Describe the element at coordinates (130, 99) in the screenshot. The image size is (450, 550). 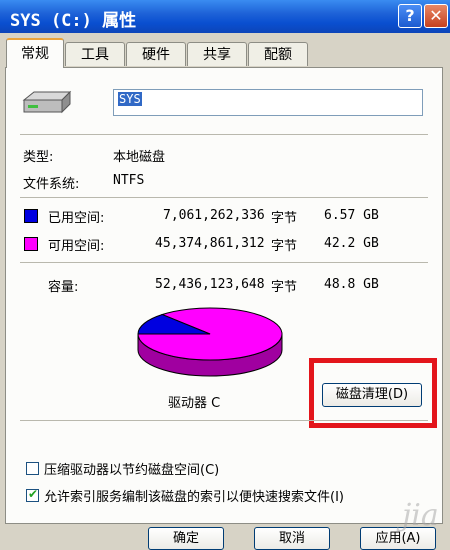
I see `drive-name-value: SYS` at that location.